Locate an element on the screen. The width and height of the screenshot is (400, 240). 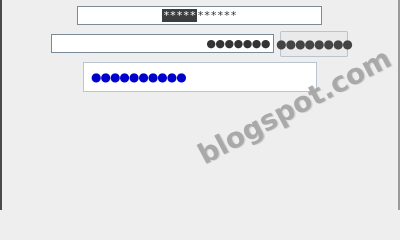
password-field-dots: ●●●●●●● is located at coordinates (162, 43).